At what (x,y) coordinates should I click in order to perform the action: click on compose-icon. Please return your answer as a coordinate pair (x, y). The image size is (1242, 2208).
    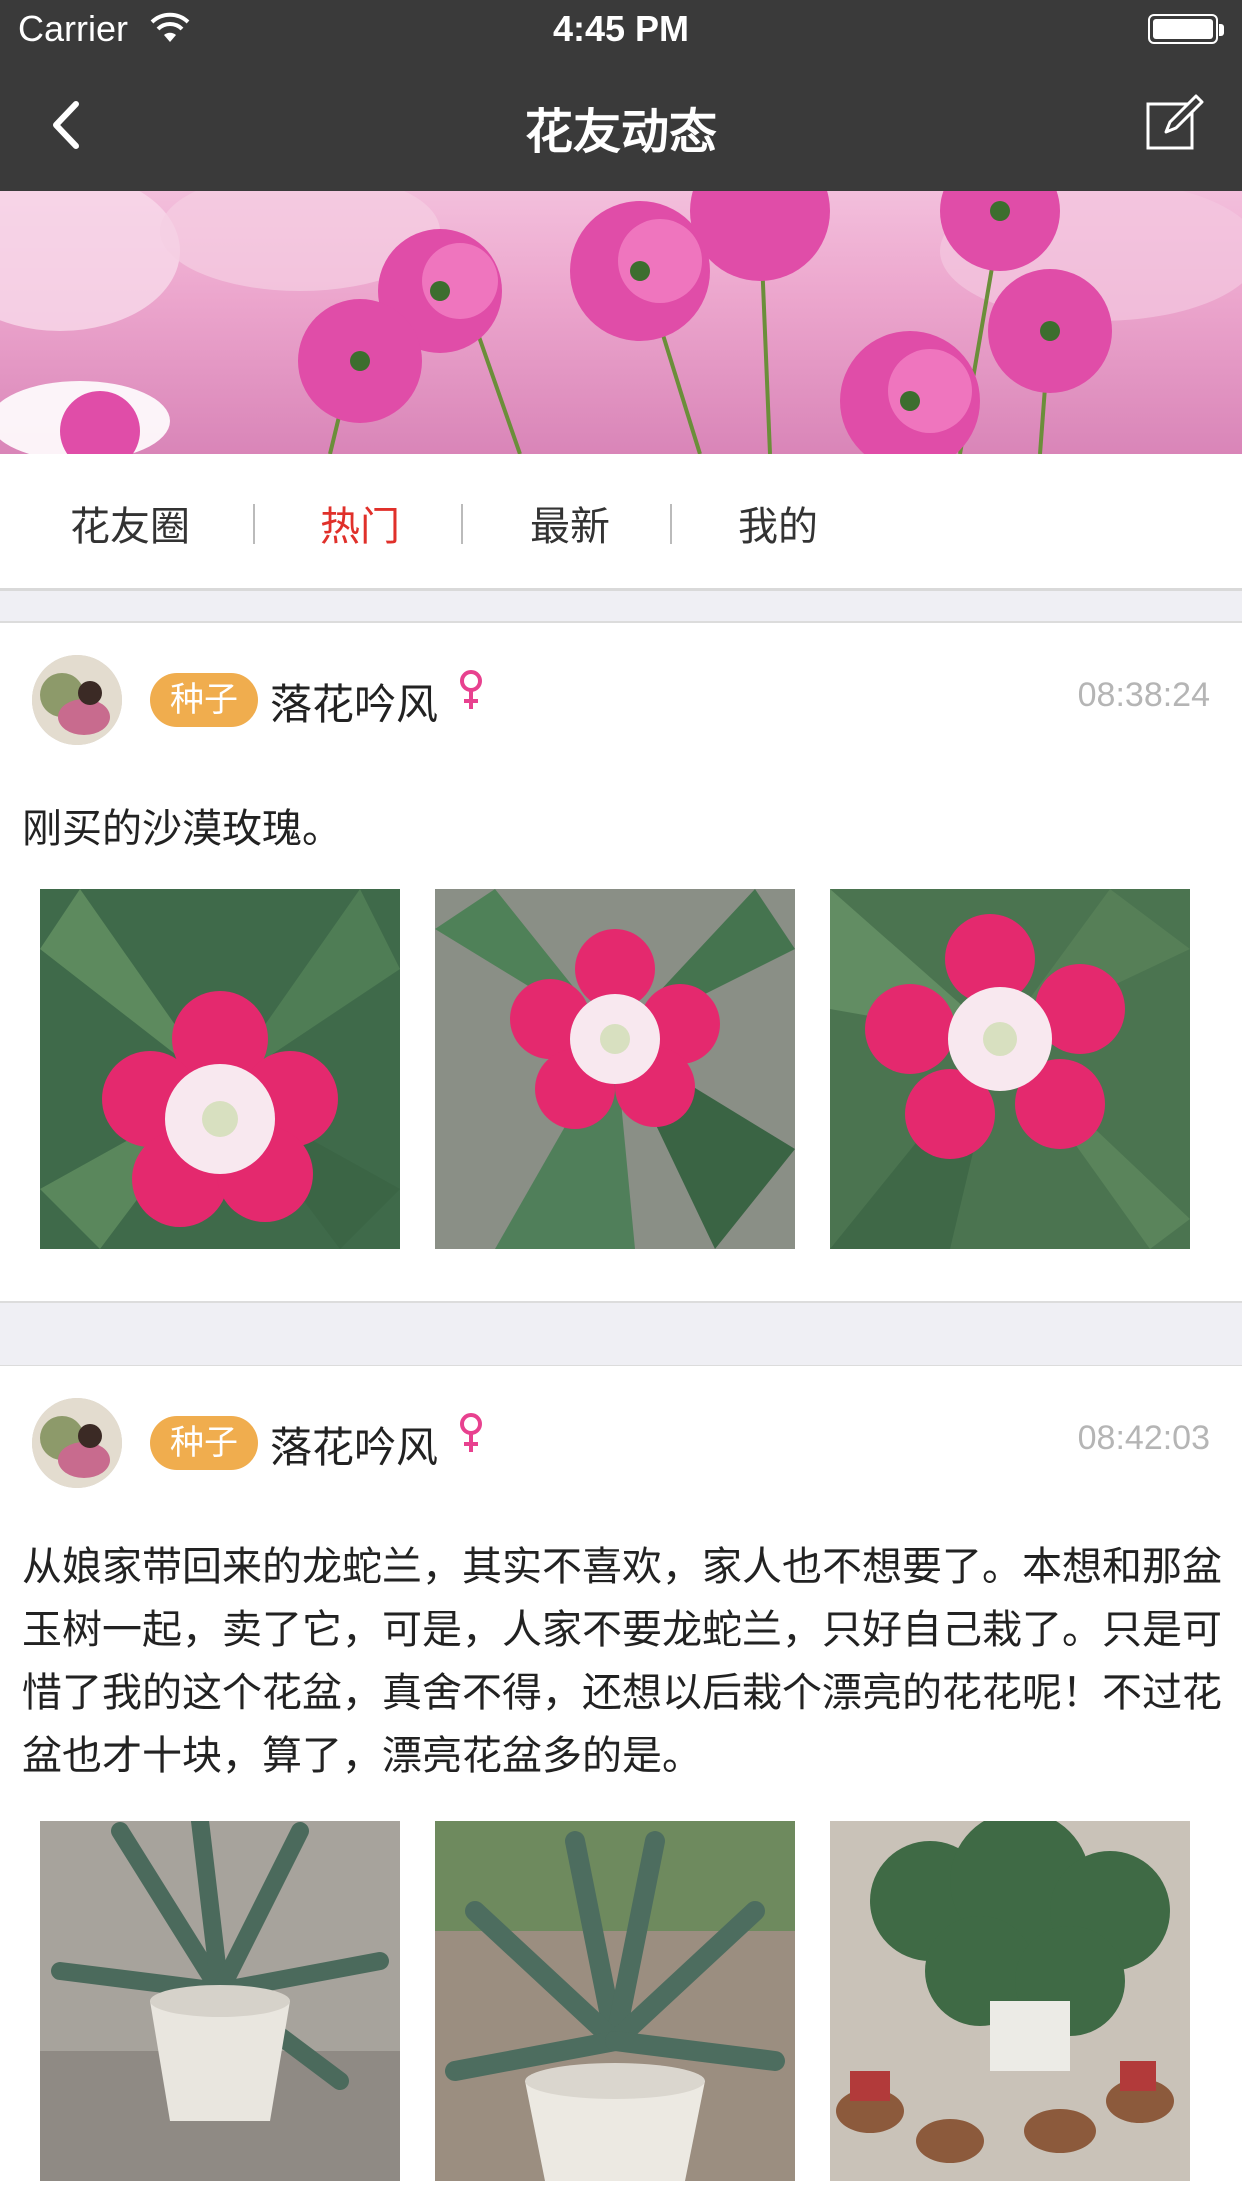
    Looking at the image, I should click on (1175, 123).